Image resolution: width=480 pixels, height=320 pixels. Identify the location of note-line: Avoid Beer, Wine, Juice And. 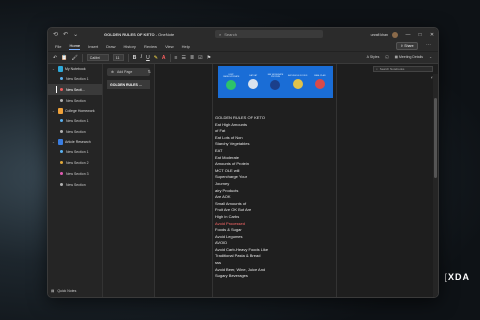
(241, 270).